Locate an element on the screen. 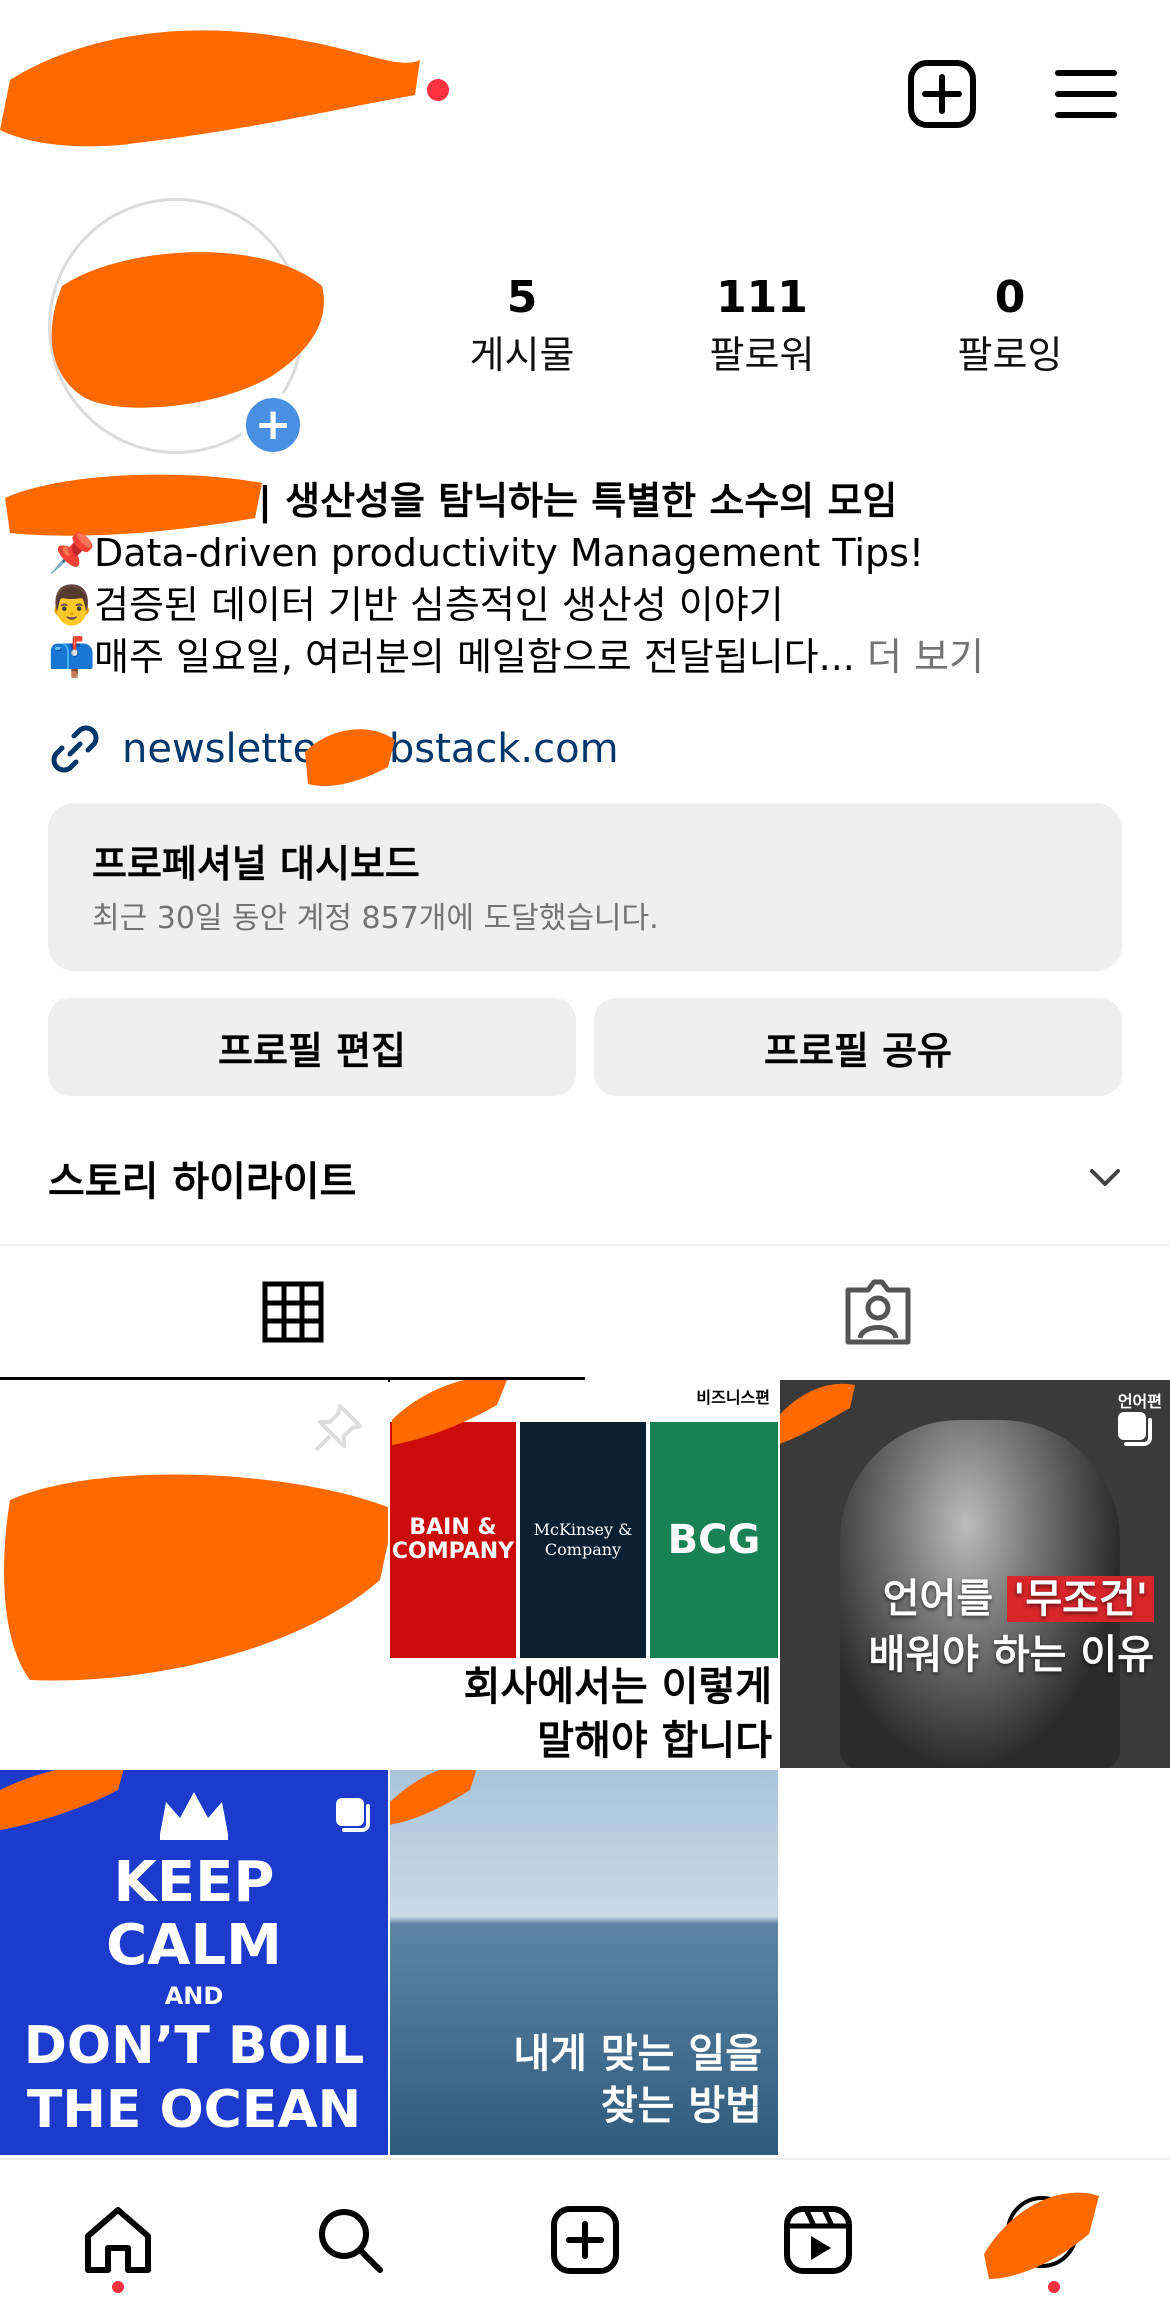 The width and height of the screenshot is (1170, 2311). post3-caption-line2: 배워야 하는 이유 is located at coordinates (1011, 1655).